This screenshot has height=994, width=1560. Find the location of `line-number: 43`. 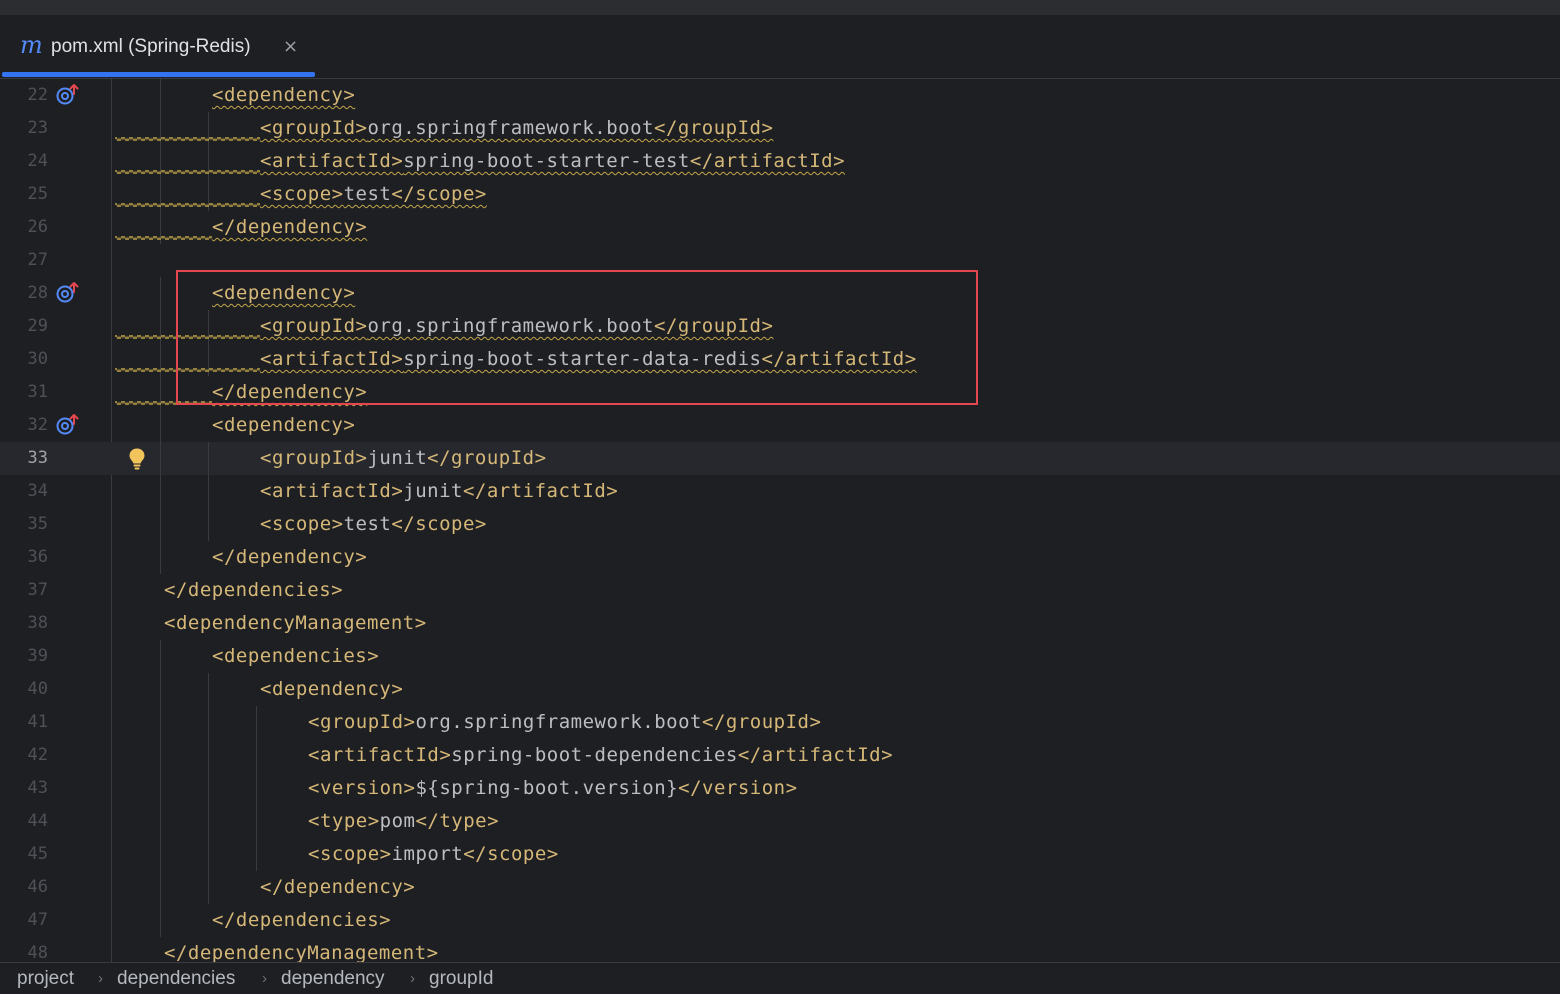

line-number: 43 is located at coordinates (24, 788).